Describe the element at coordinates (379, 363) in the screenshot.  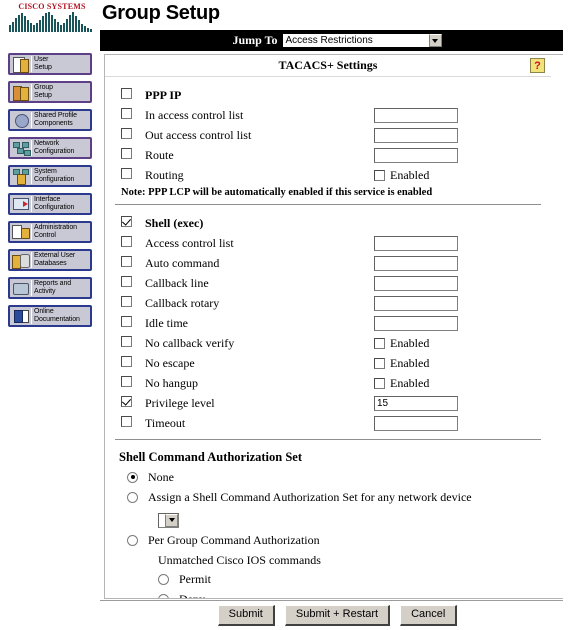
I see `shell-no-escape-enabled-checkbox` at that location.